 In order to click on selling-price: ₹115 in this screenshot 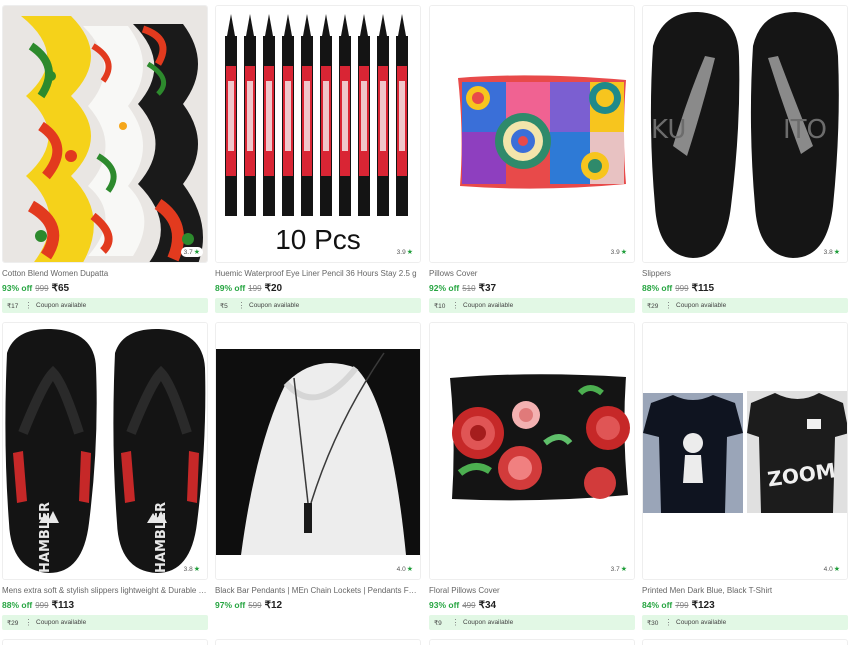, I will do `click(703, 288)`.